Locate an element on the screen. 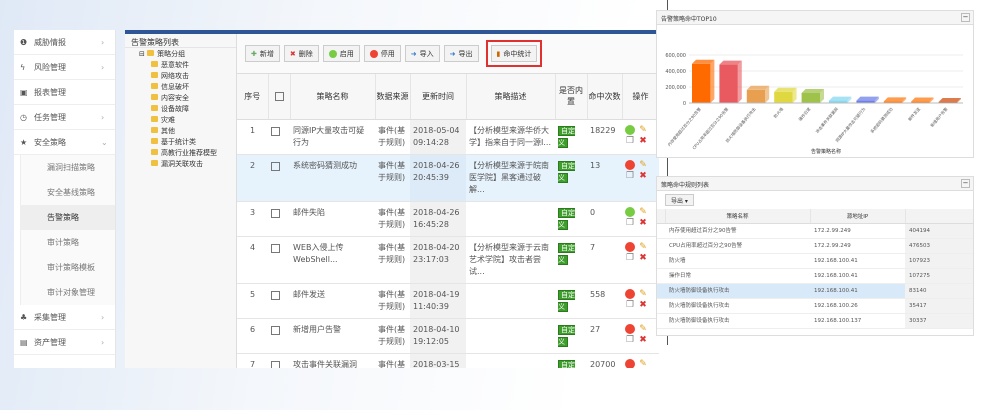  table-row: 防火墙防御设备执行攻击 192.168.100.41 83140 is located at coordinates (815, 291).